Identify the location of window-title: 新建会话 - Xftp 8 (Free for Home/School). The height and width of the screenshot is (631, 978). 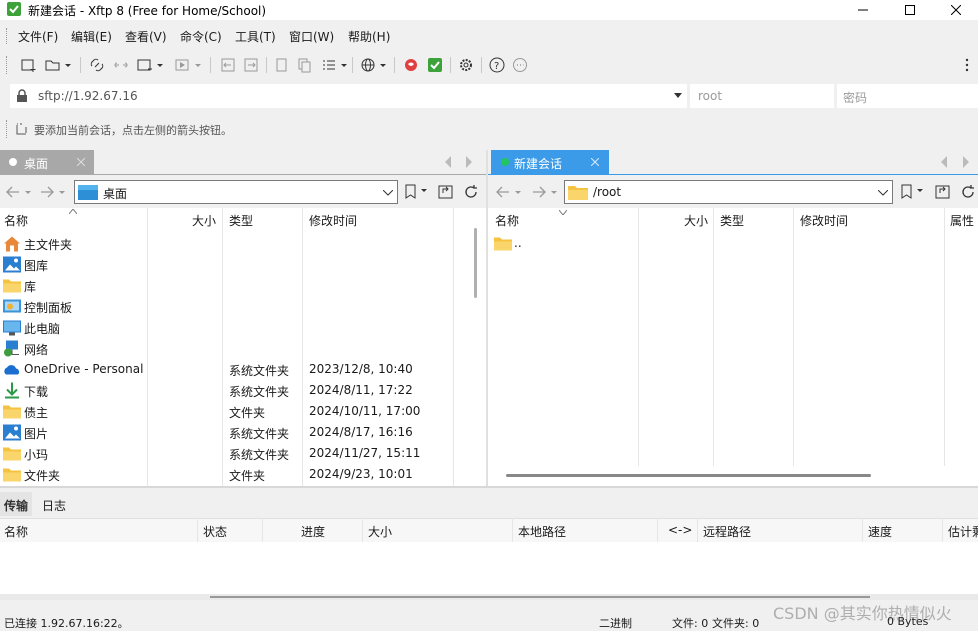
(147, 11).